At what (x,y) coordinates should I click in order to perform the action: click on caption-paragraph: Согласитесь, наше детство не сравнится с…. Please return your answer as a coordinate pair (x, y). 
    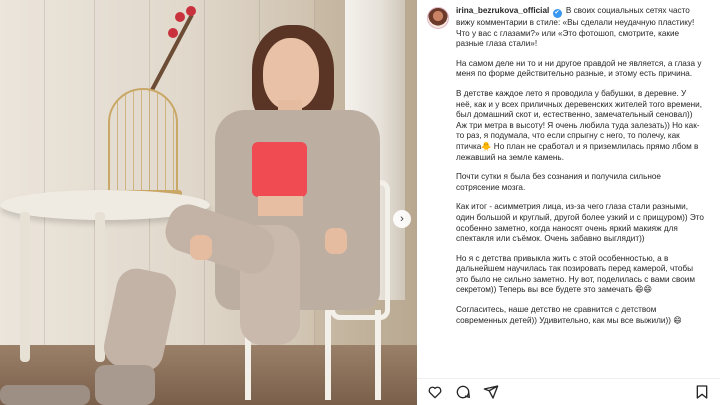
    Looking at the image, I should click on (569, 315).